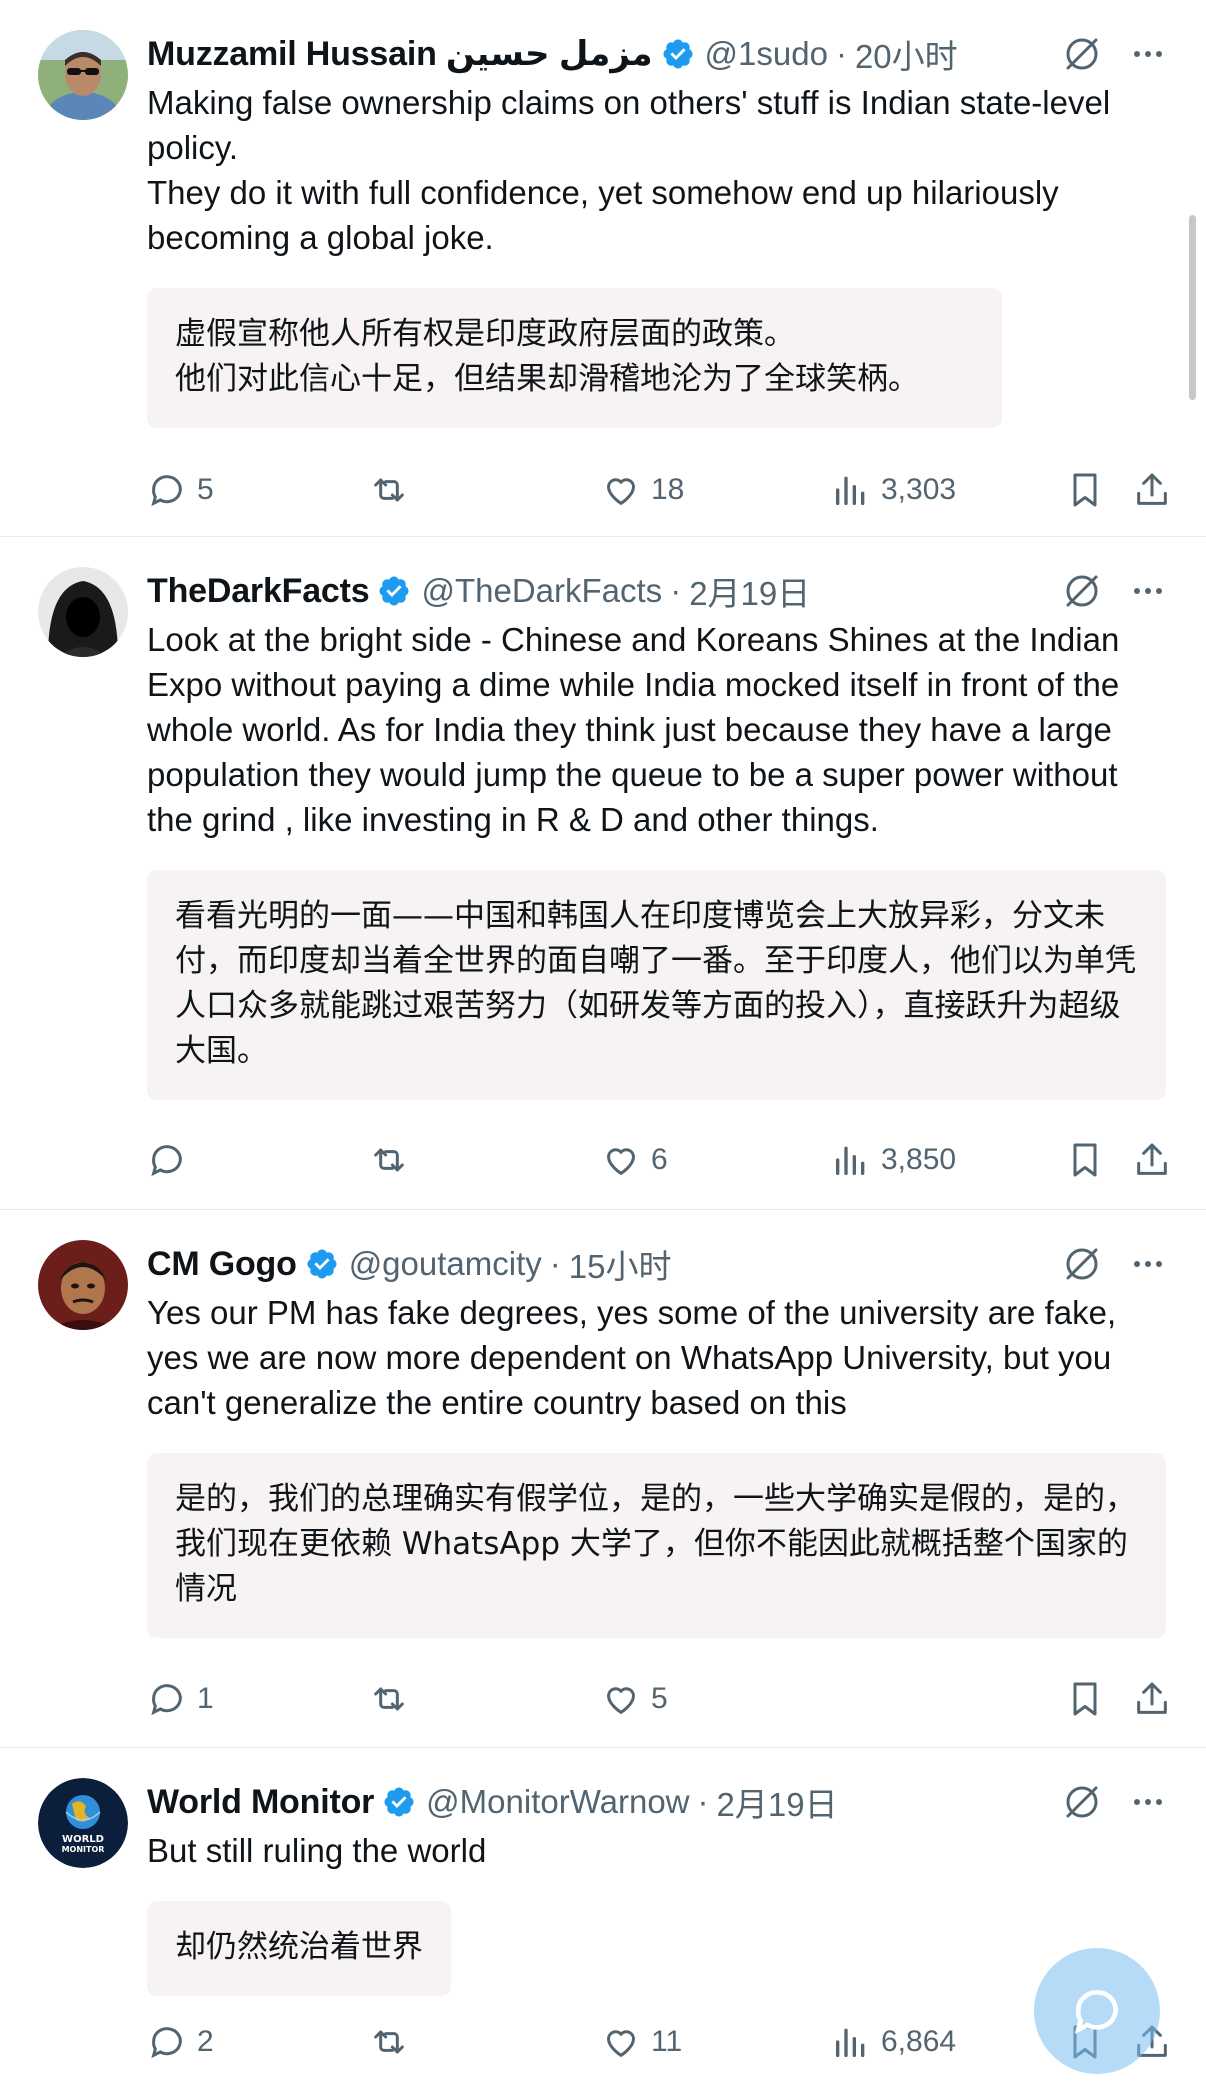  I want to click on views-count: 6,864, so click(919, 2041).